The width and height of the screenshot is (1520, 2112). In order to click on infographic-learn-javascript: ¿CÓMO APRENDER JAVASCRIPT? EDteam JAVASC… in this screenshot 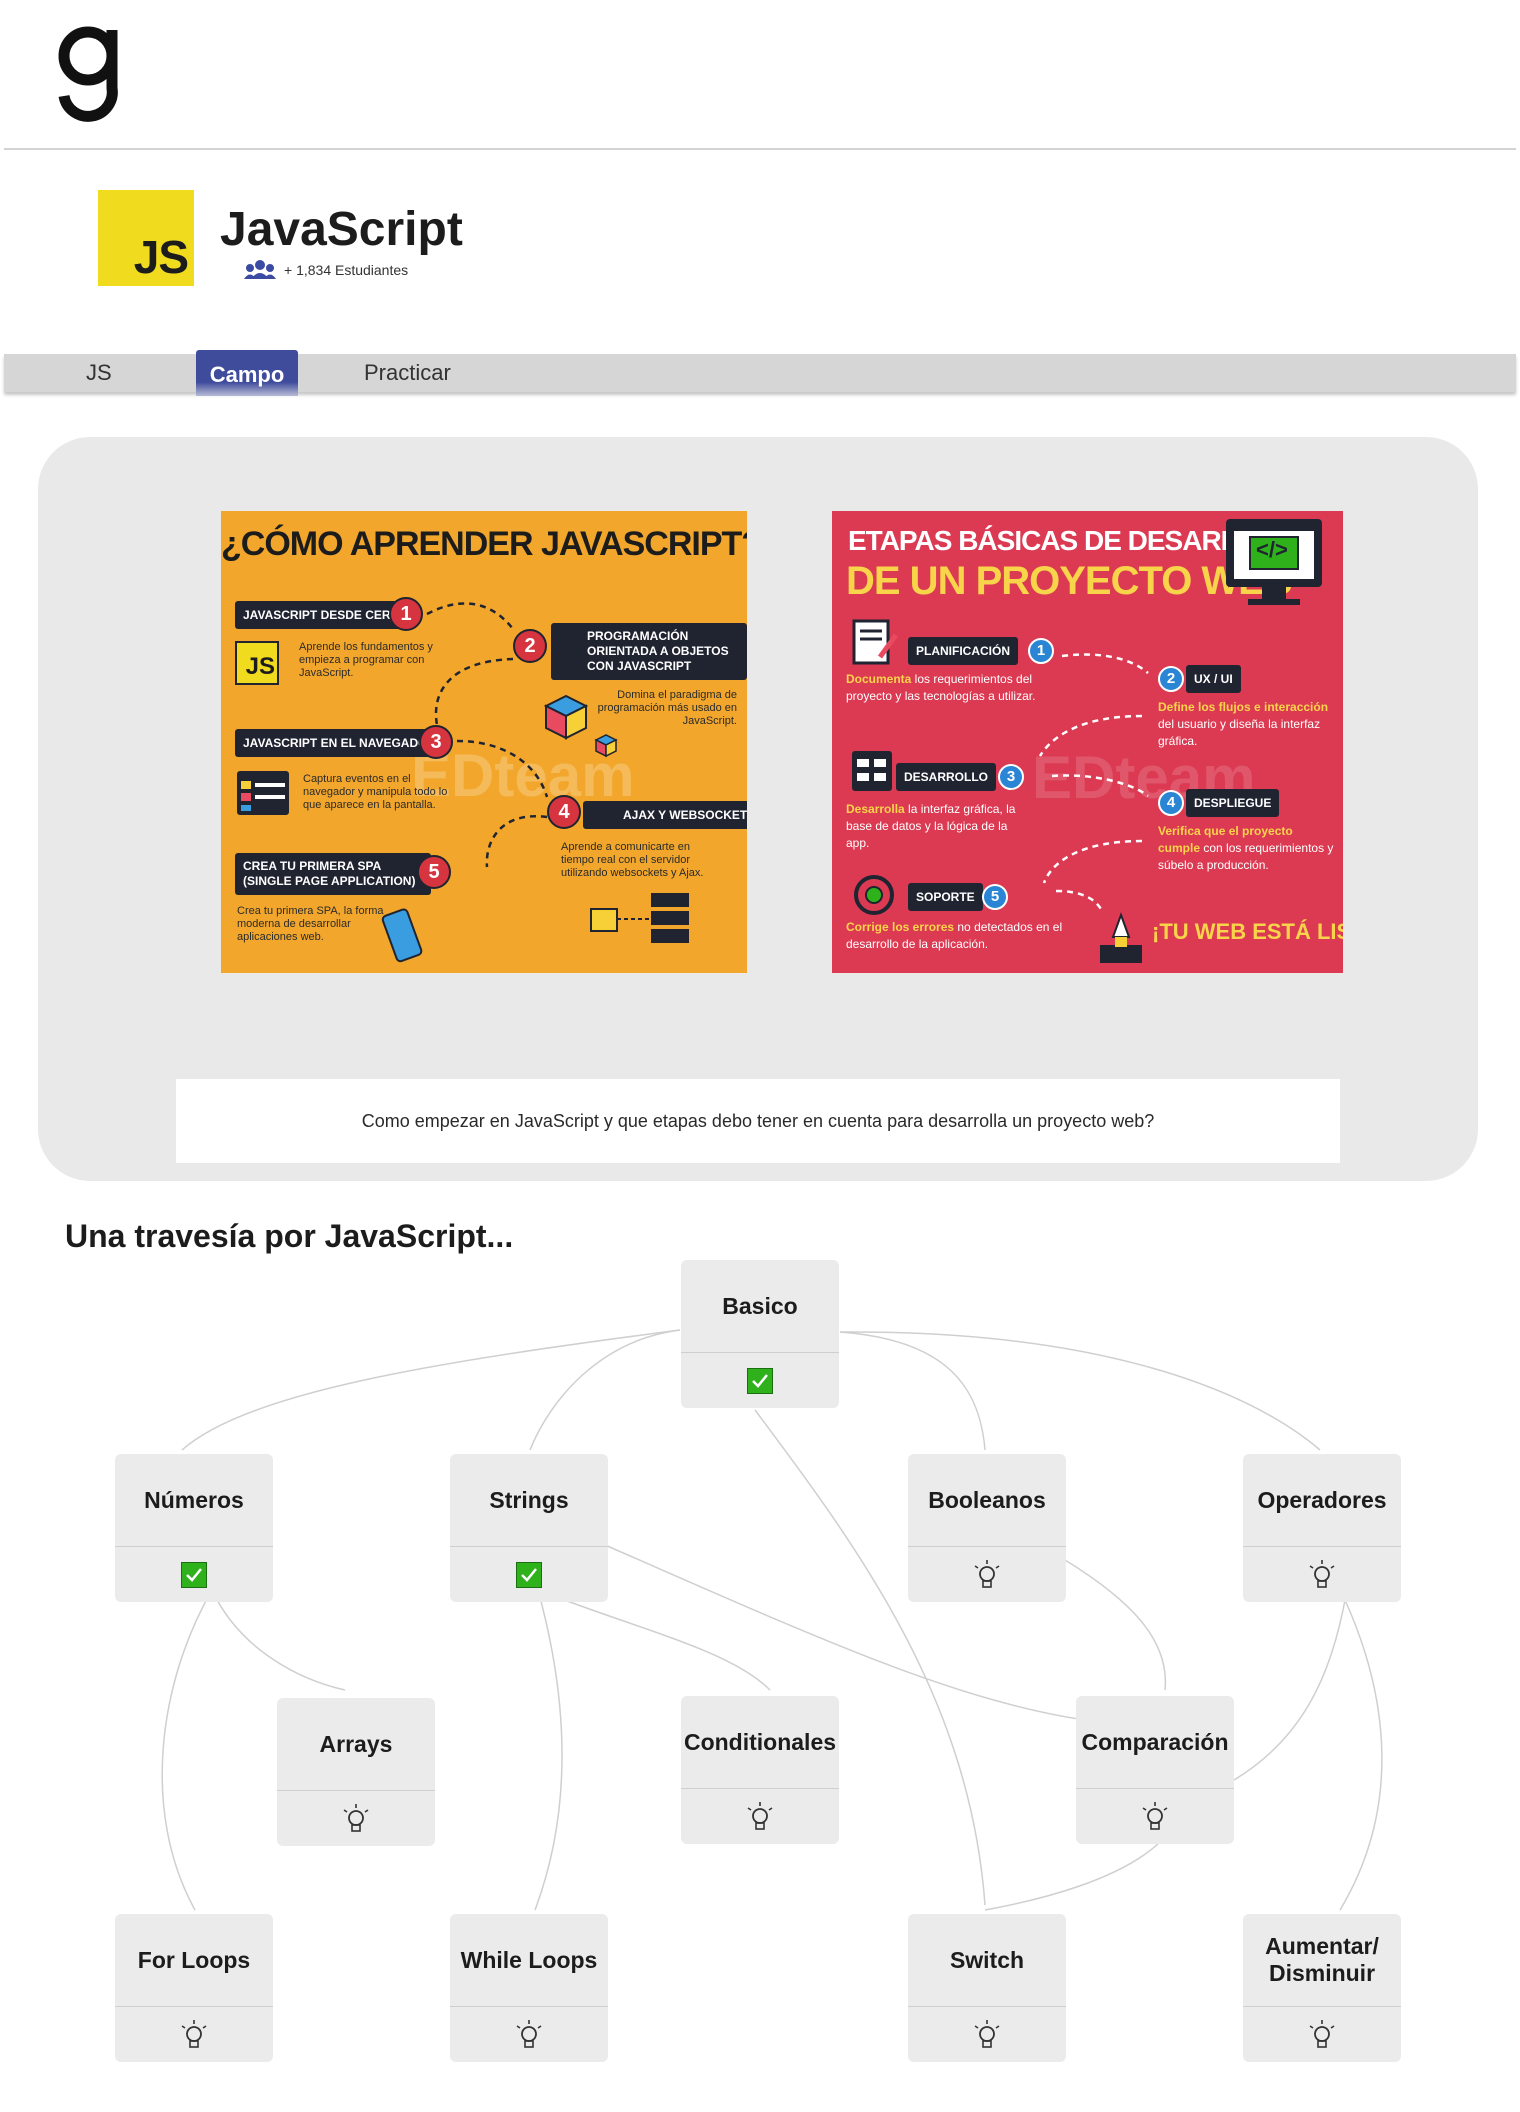, I will do `click(484, 742)`.